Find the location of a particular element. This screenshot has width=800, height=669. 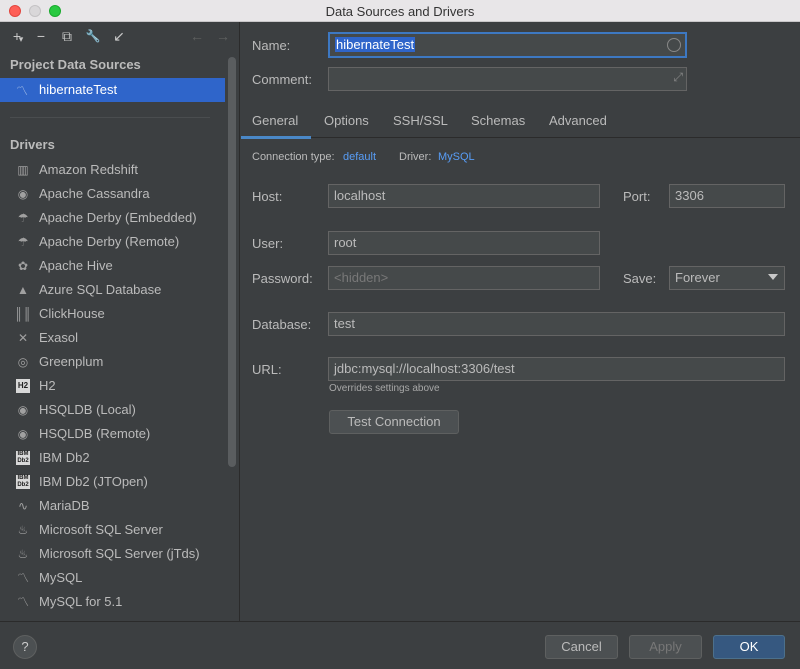

h2-icon: H2 is located at coordinates (23, 386).